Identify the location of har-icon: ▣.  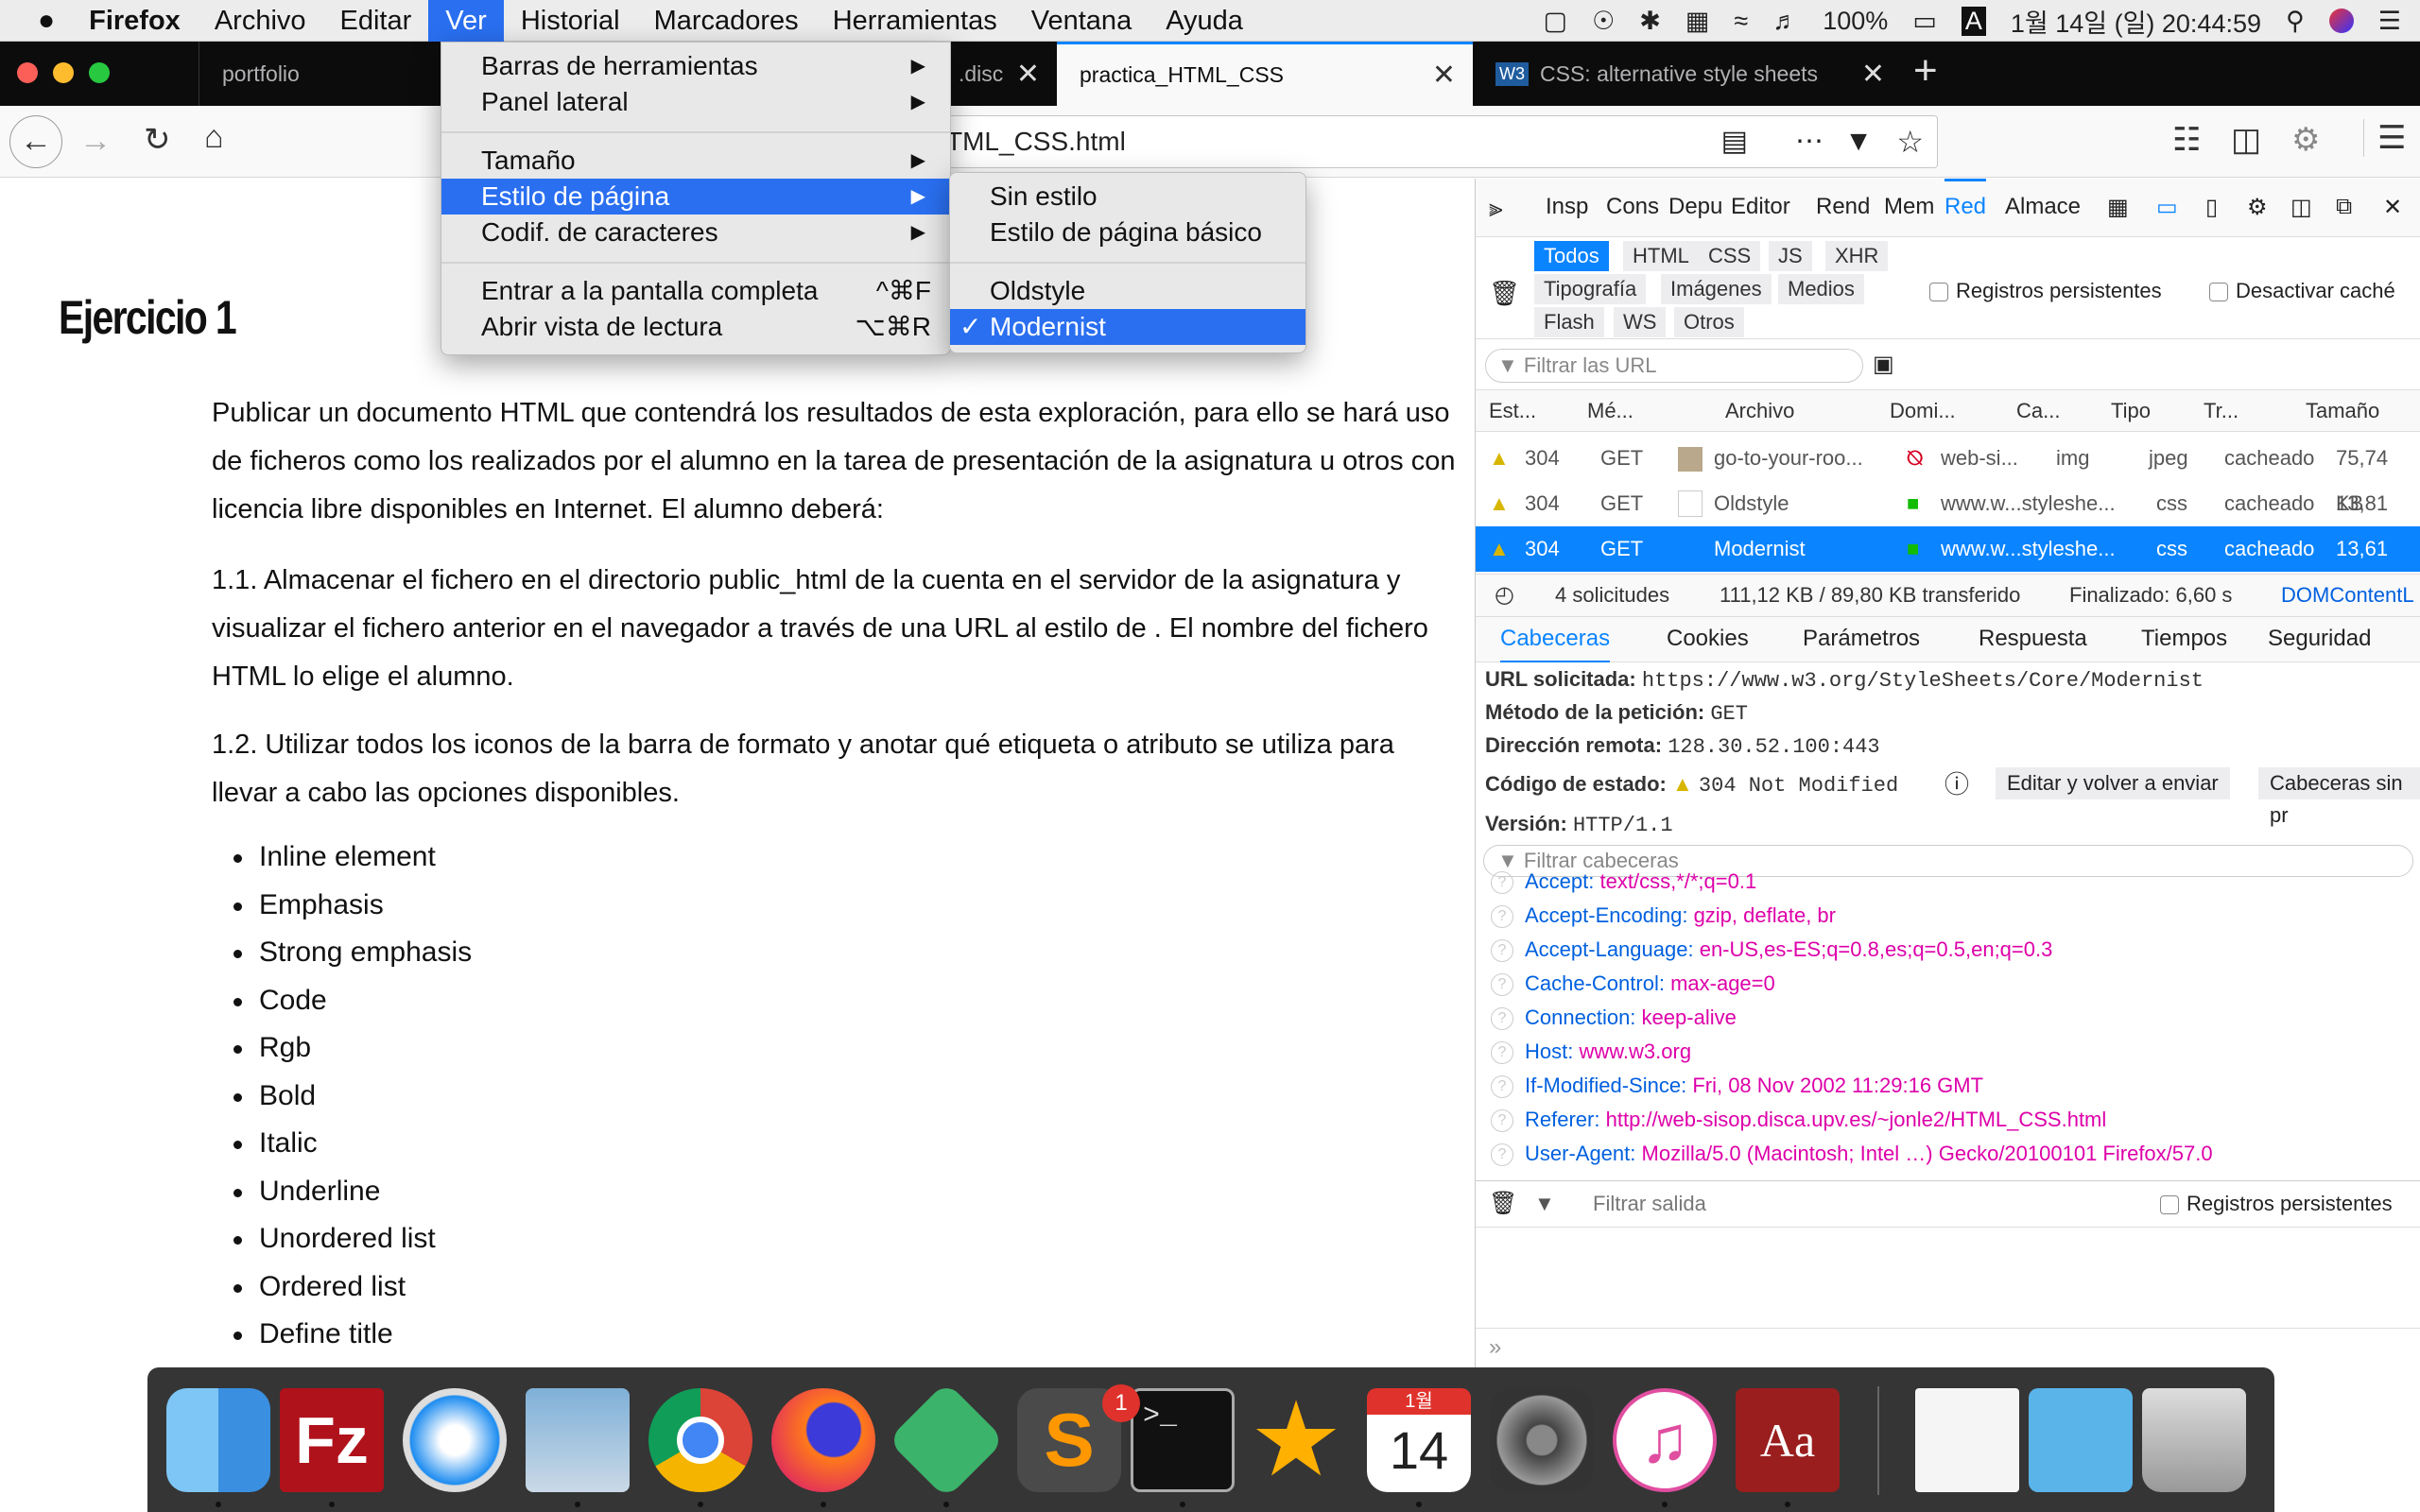
(1883, 364).